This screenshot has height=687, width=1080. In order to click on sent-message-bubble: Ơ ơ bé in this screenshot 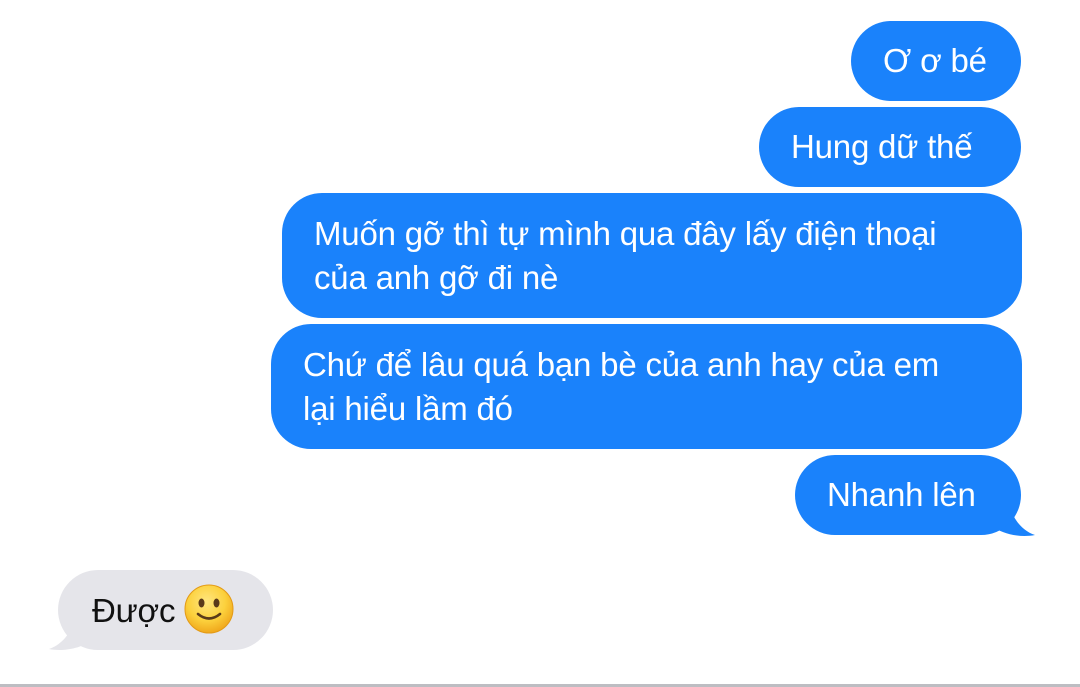, I will do `click(936, 61)`.